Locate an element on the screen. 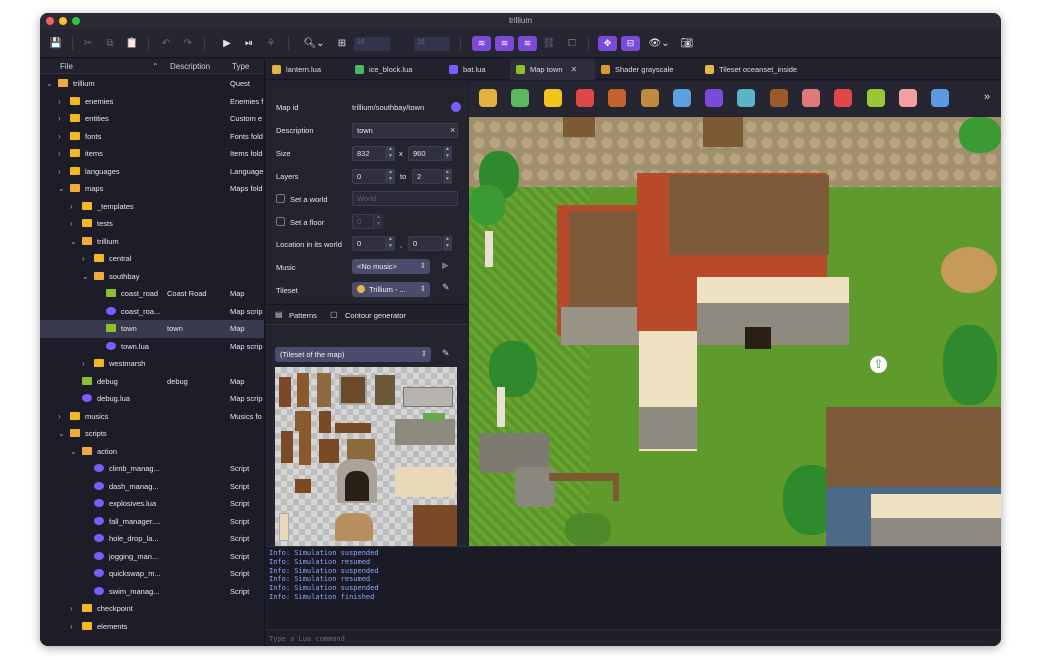 This screenshot has height=660, width=1040. tree-row: › westmarsh is located at coordinates (152, 364).